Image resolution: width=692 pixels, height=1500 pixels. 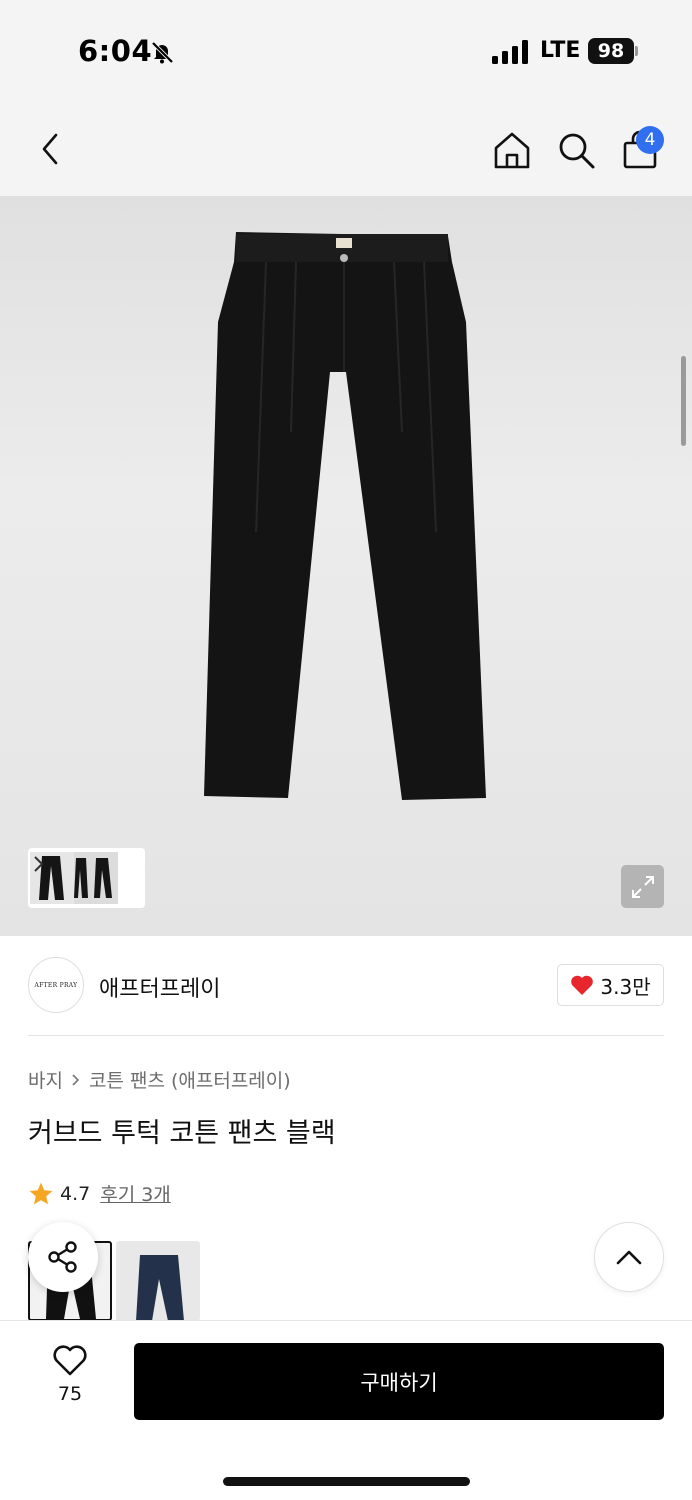 I want to click on bottom-purchase-bar: 75 구매하기, so click(x=346, y=1410).